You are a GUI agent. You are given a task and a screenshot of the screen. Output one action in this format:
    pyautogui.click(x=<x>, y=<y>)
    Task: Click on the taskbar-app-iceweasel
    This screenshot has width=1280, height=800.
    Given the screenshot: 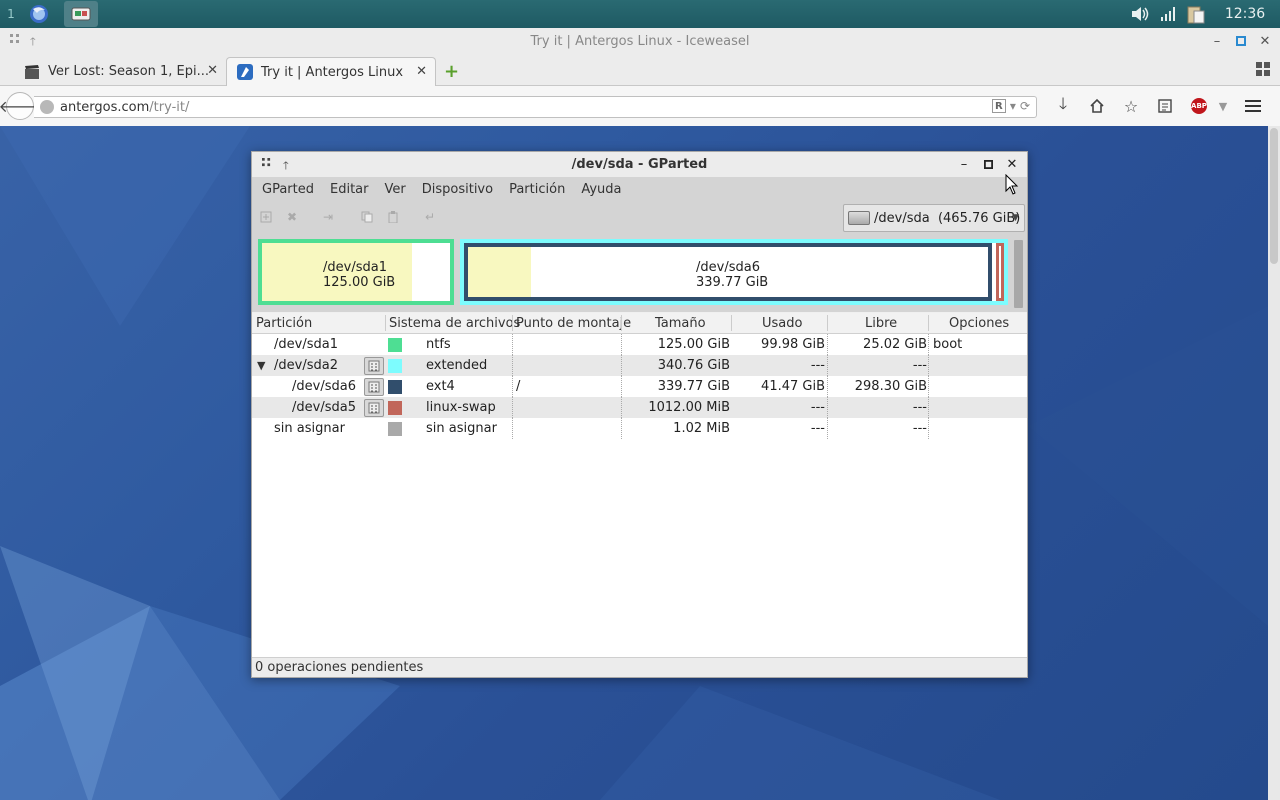 What is the action you would take?
    pyautogui.click(x=39, y=14)
    